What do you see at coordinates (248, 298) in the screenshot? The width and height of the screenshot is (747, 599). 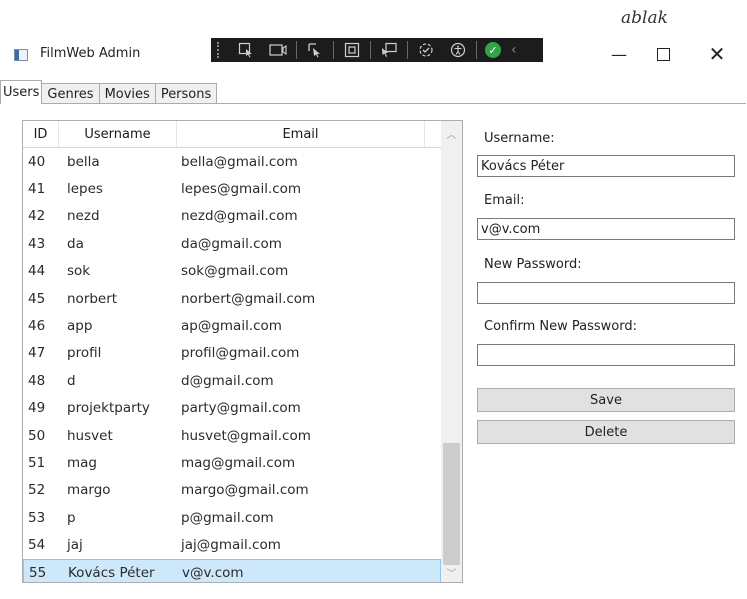 I see `cell-email: norbert@gmail.com` at bounding box center [248, 298].